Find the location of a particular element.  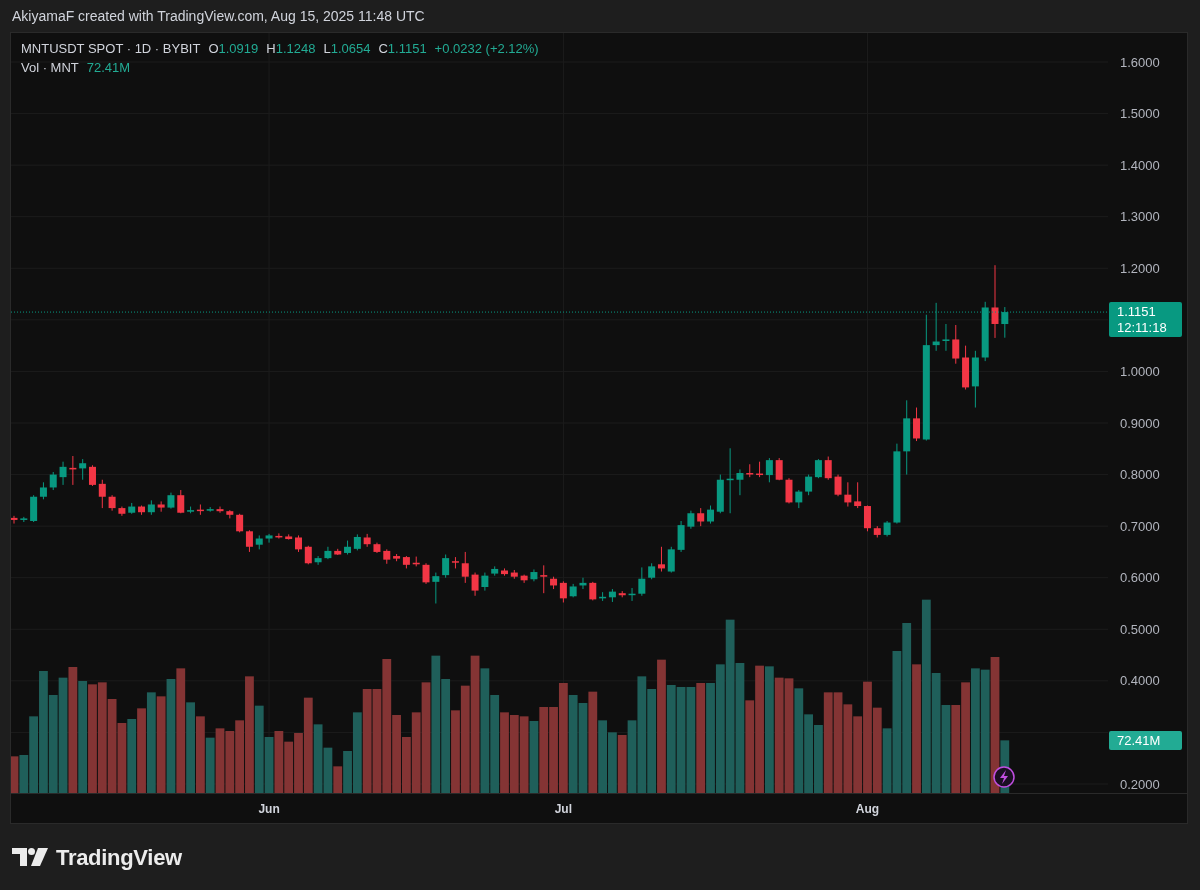

price-axis-label: 0.6000 is located at coordinates (1140, 578).